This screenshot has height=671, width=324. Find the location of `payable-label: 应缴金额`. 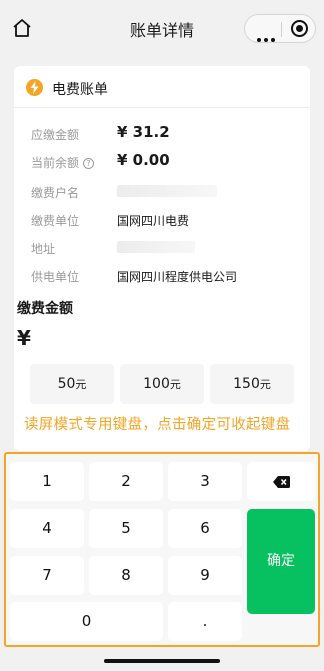

payable-label: 应缴金额 is located at coordinates (55, 135).